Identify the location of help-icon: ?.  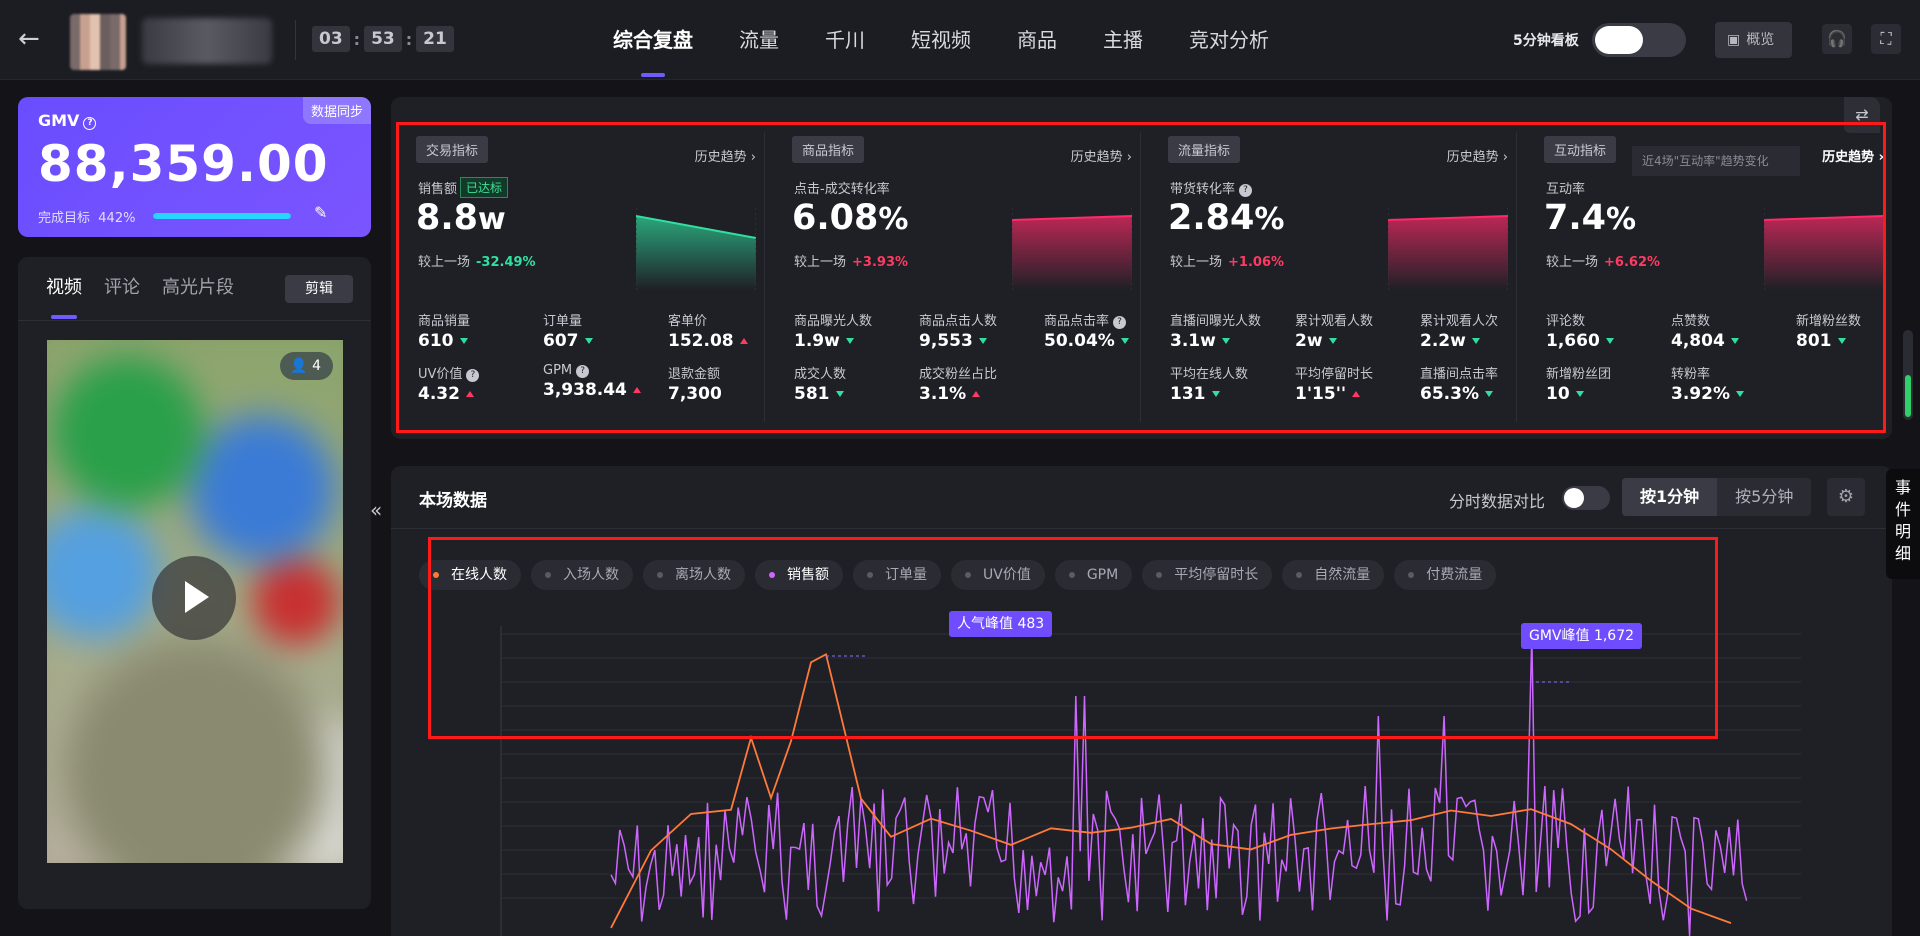
(90, 123).